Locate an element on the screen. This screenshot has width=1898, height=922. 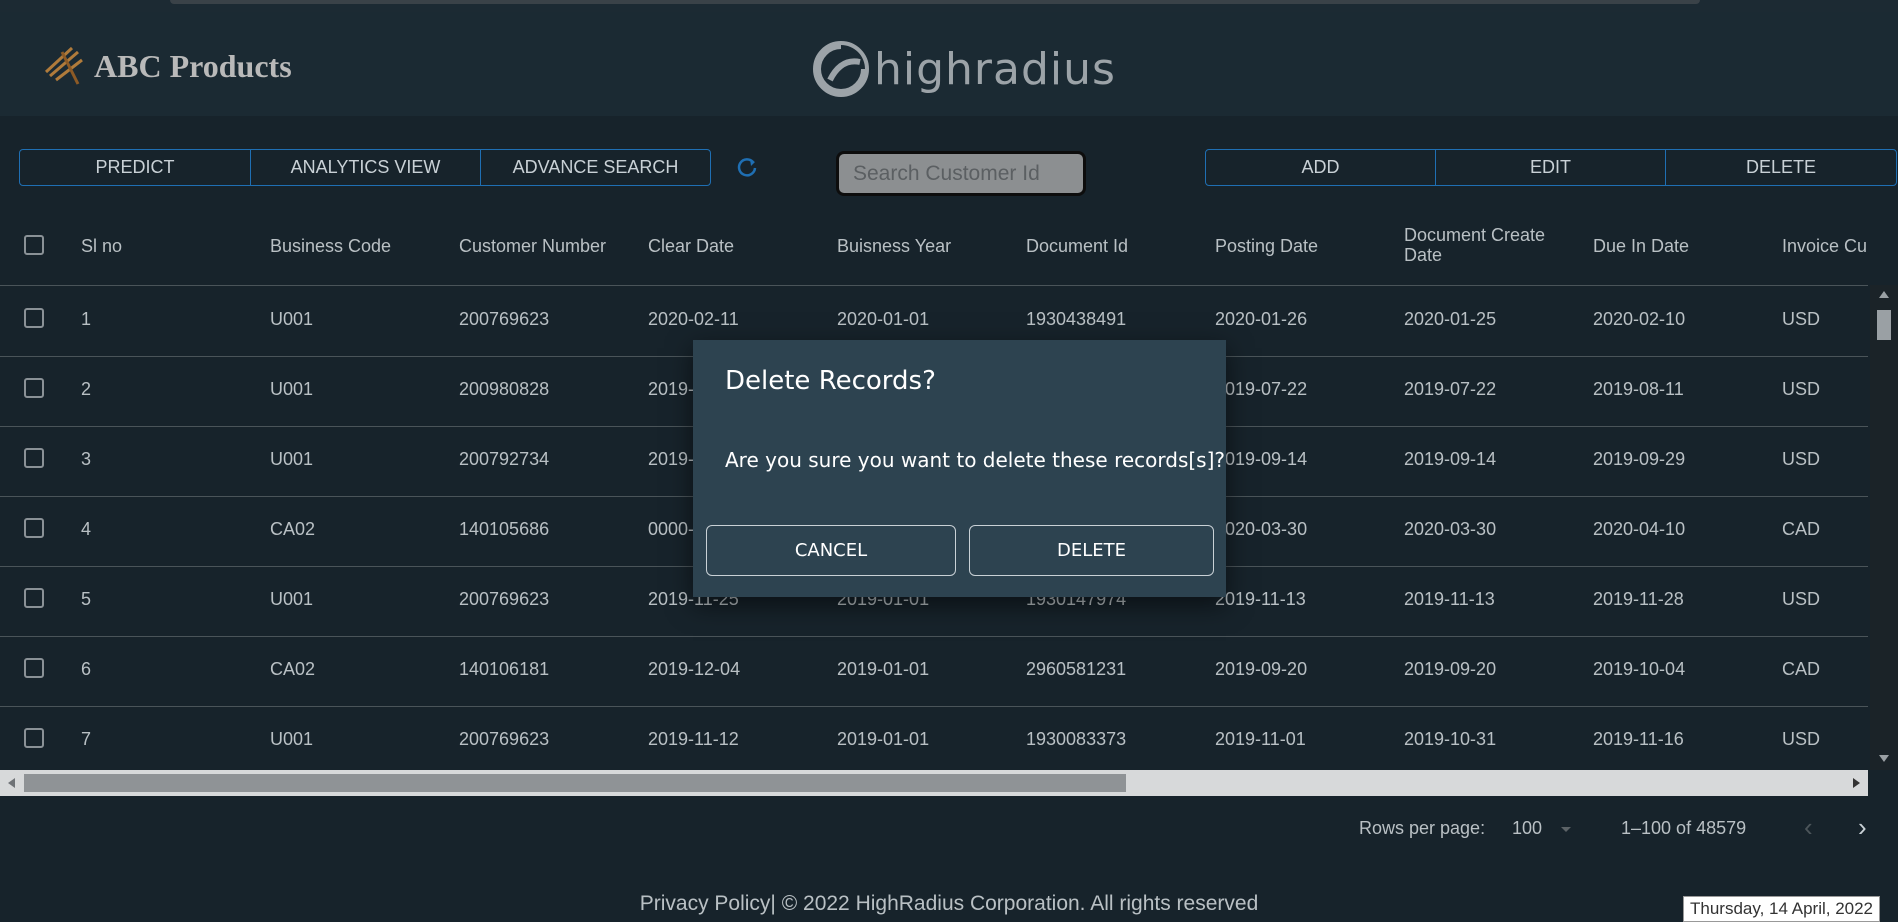
confirm-delete-button: DELETE is located at coordinates (1091, 550).